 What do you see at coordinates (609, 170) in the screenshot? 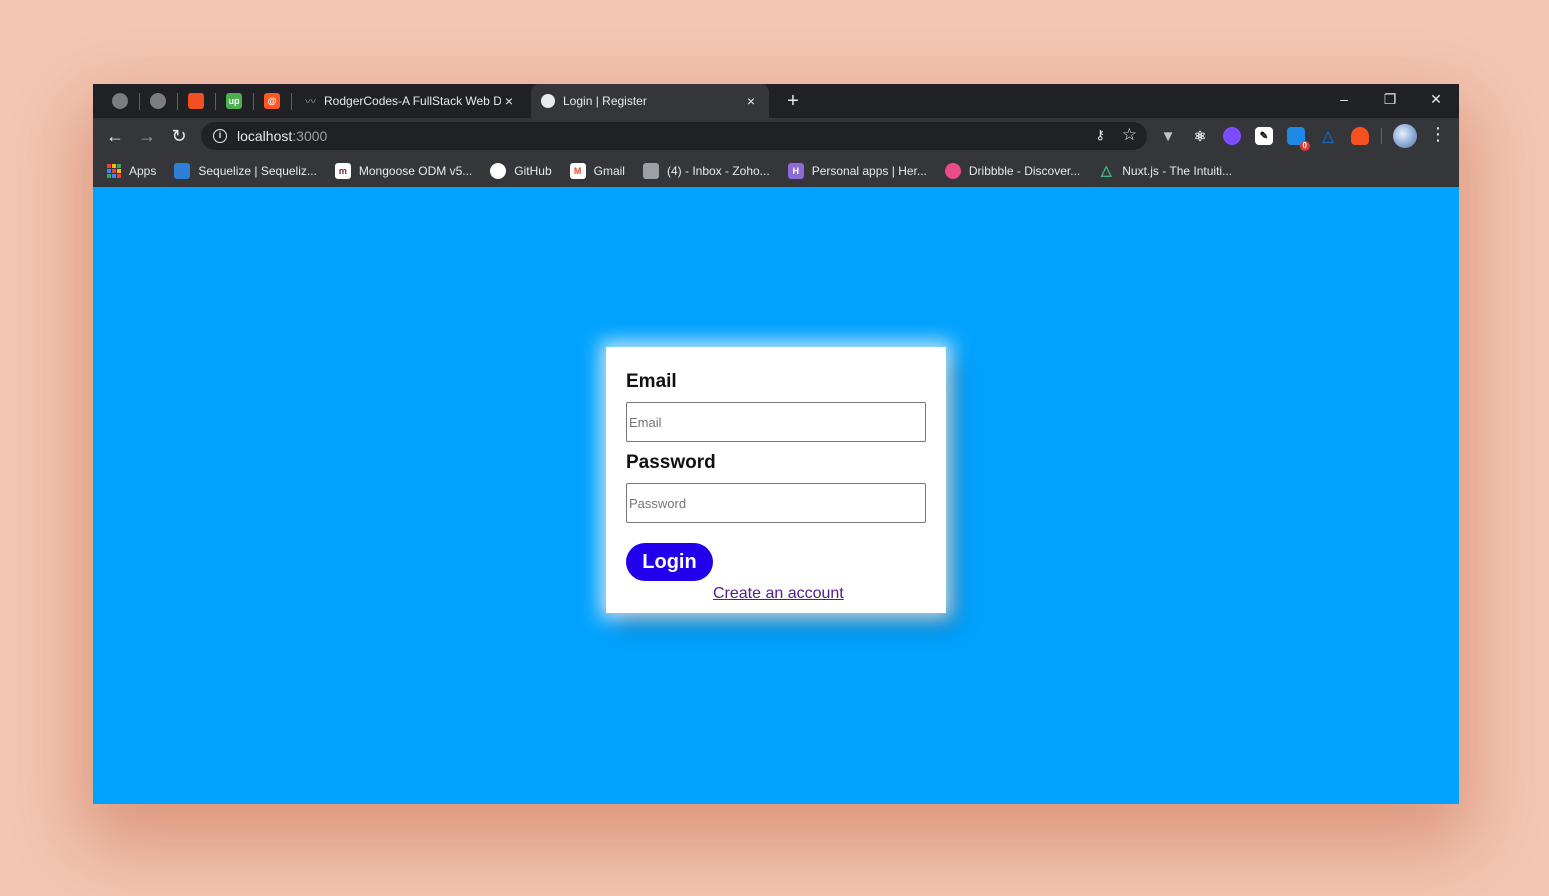
I see `bookmark-label: Gmail` at bounding box center [609, 170].